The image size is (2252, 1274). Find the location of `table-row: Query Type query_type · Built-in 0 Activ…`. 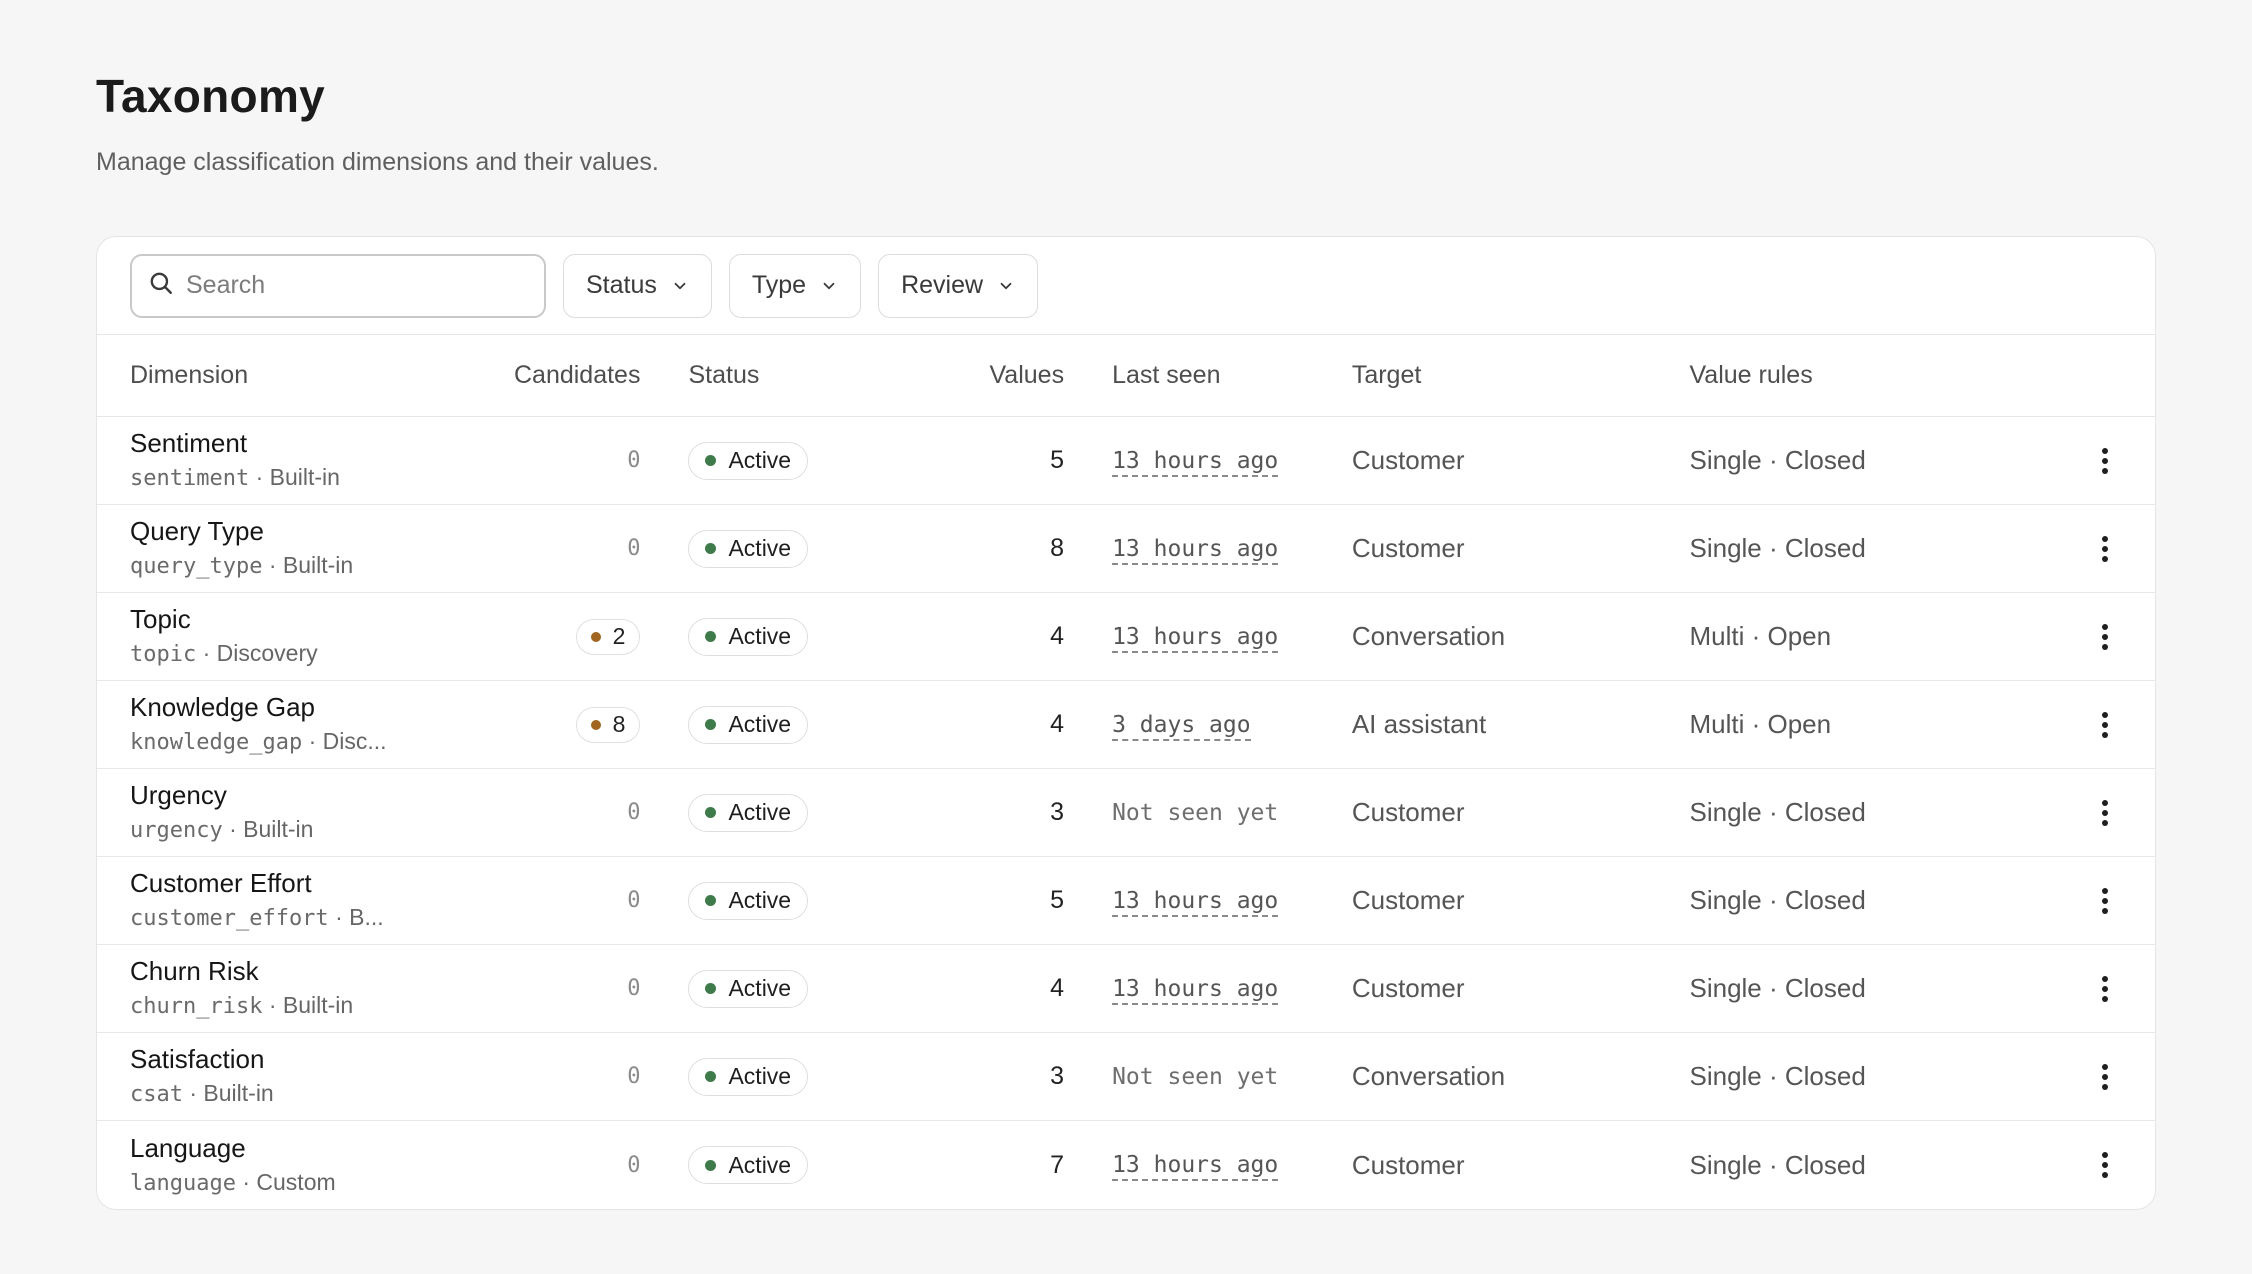

table-row: Query Type query_type · Built-in 0 Activ… is located at coordinates (1126, 549).